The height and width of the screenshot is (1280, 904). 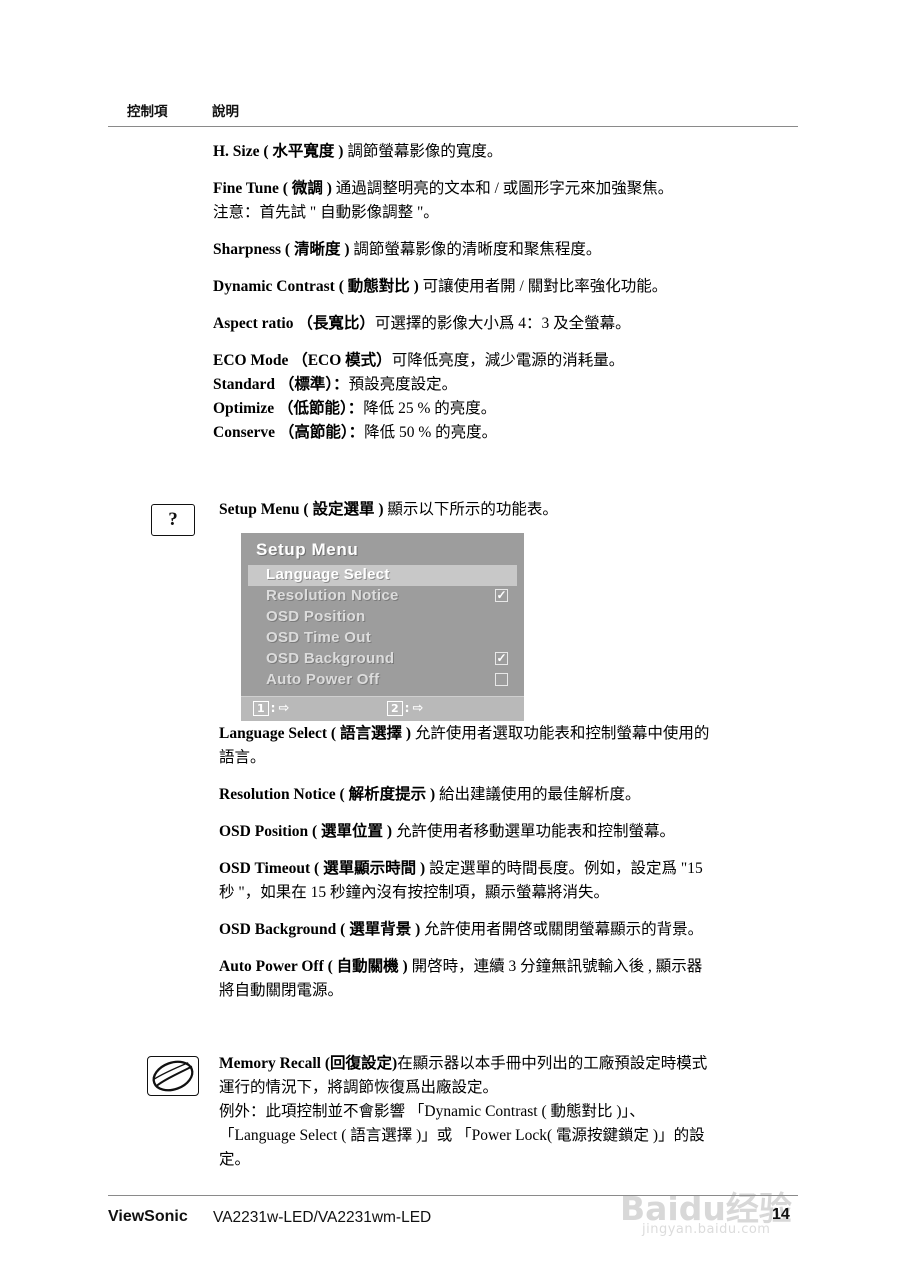 I want to click on entry-text: 調節螢幕影像的寬度。, so click(x=425, y=151).